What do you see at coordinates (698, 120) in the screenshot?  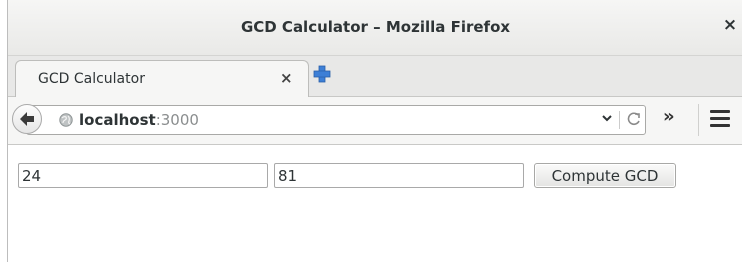 I see `toolbar-divider` at bounding box center [698, 120].